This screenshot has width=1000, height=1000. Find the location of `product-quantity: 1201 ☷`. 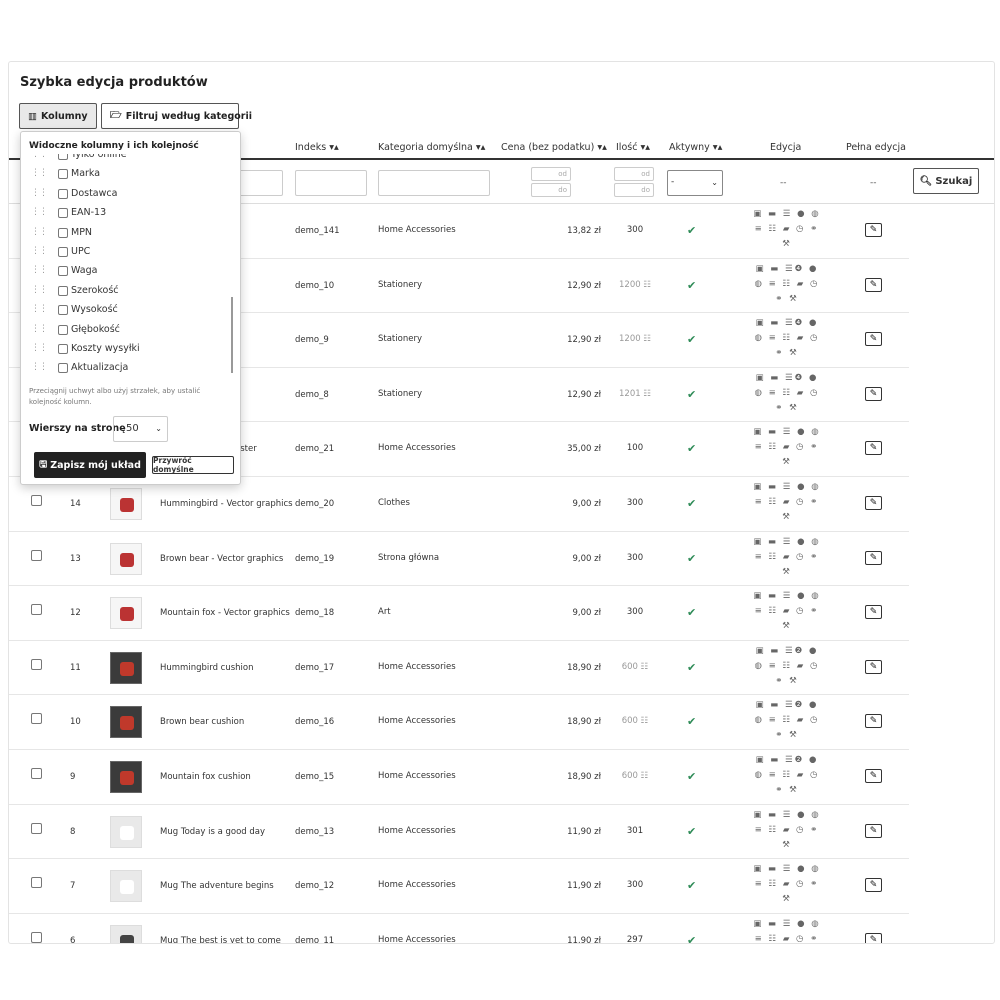

product-quantity: 1201 ☷ is located at coordinates (635, 394).